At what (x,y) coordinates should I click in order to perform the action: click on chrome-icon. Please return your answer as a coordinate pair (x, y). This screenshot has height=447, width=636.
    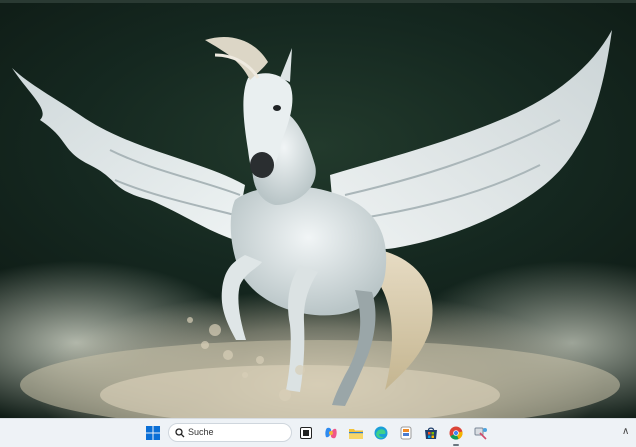
    Looking at the image, I should click on (456, 433).